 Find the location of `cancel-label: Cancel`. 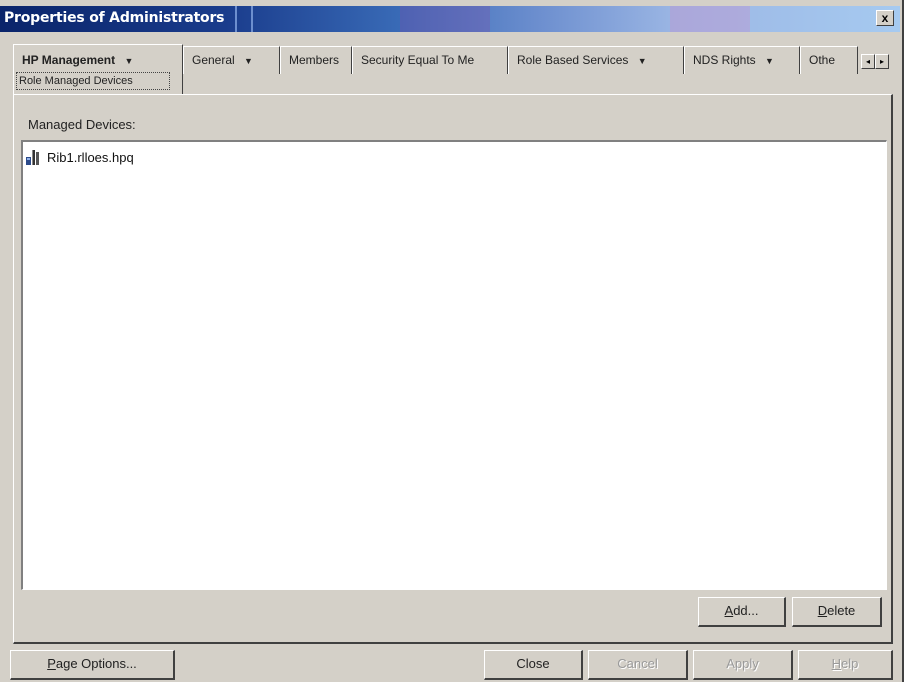

cancel-label: Cancel is located at coordinates (637, 663).